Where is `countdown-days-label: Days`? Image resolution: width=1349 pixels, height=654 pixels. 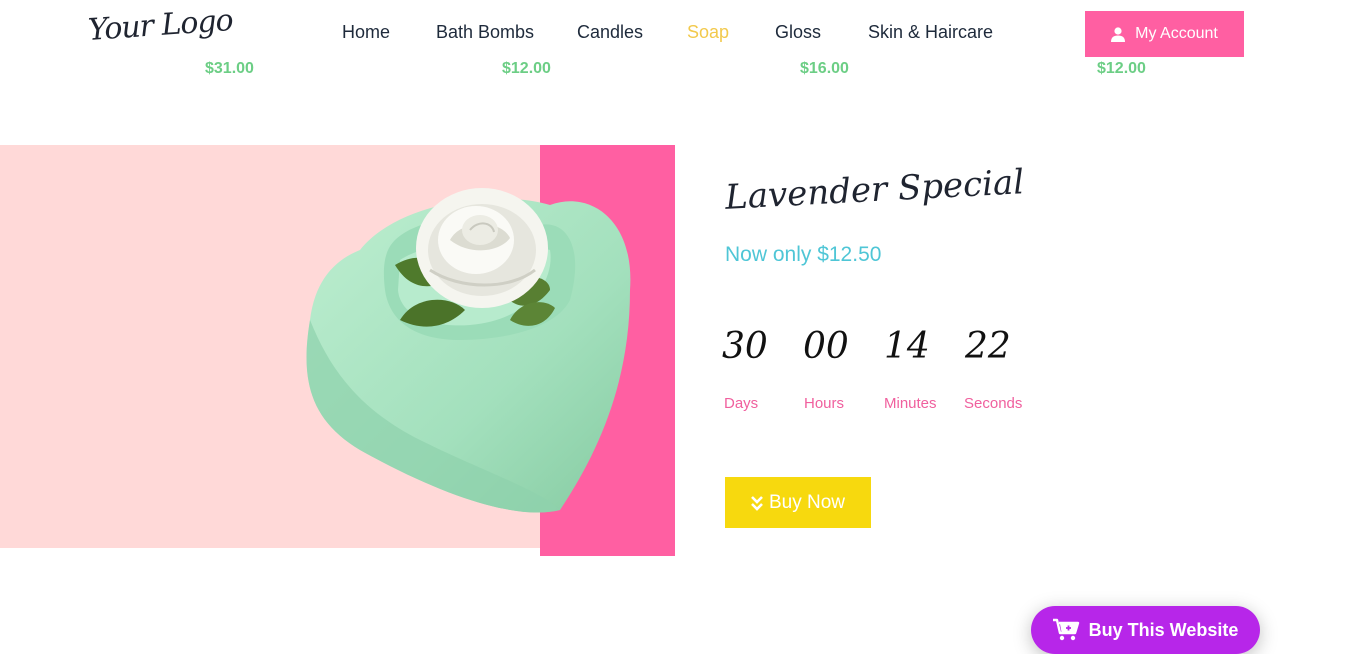 countdown-days-label: Days is located at coordinates (741, 403).